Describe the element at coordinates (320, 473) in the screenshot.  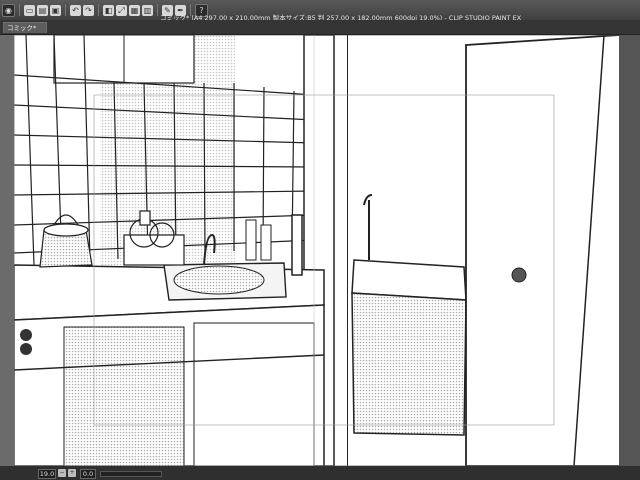
I see `status-bar: 19.0 − + 0.0` at that location.